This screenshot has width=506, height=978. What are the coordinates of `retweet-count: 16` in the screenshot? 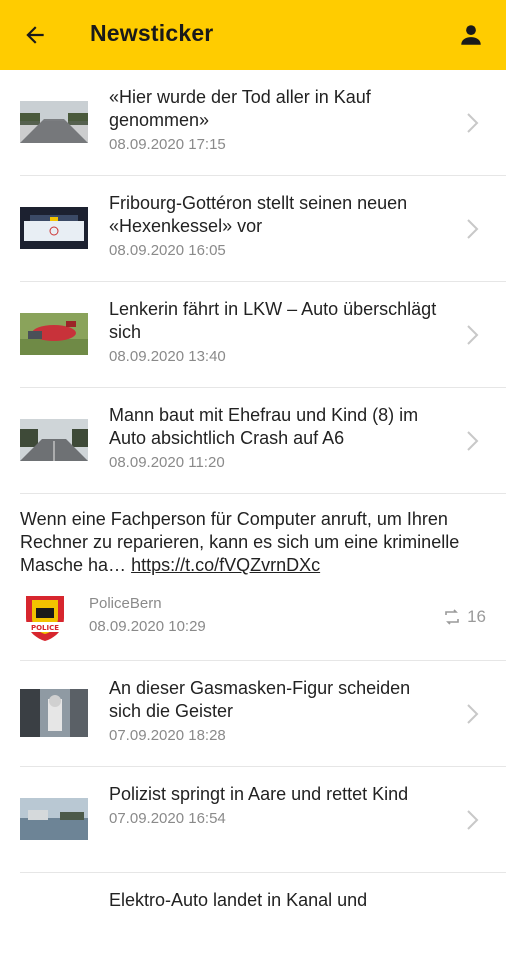 It's located at (464, 617).